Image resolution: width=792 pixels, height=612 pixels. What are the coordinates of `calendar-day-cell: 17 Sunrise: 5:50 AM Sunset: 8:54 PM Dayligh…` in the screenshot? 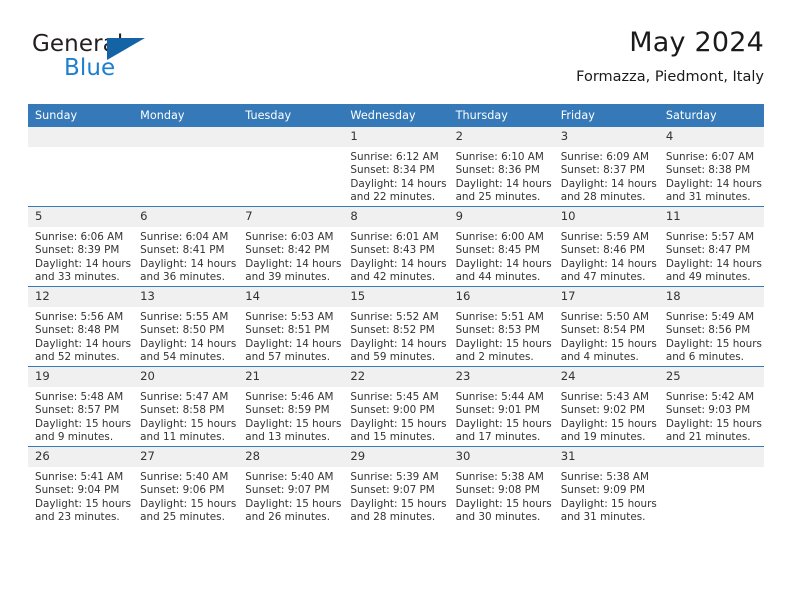 It's located at (606, 326).